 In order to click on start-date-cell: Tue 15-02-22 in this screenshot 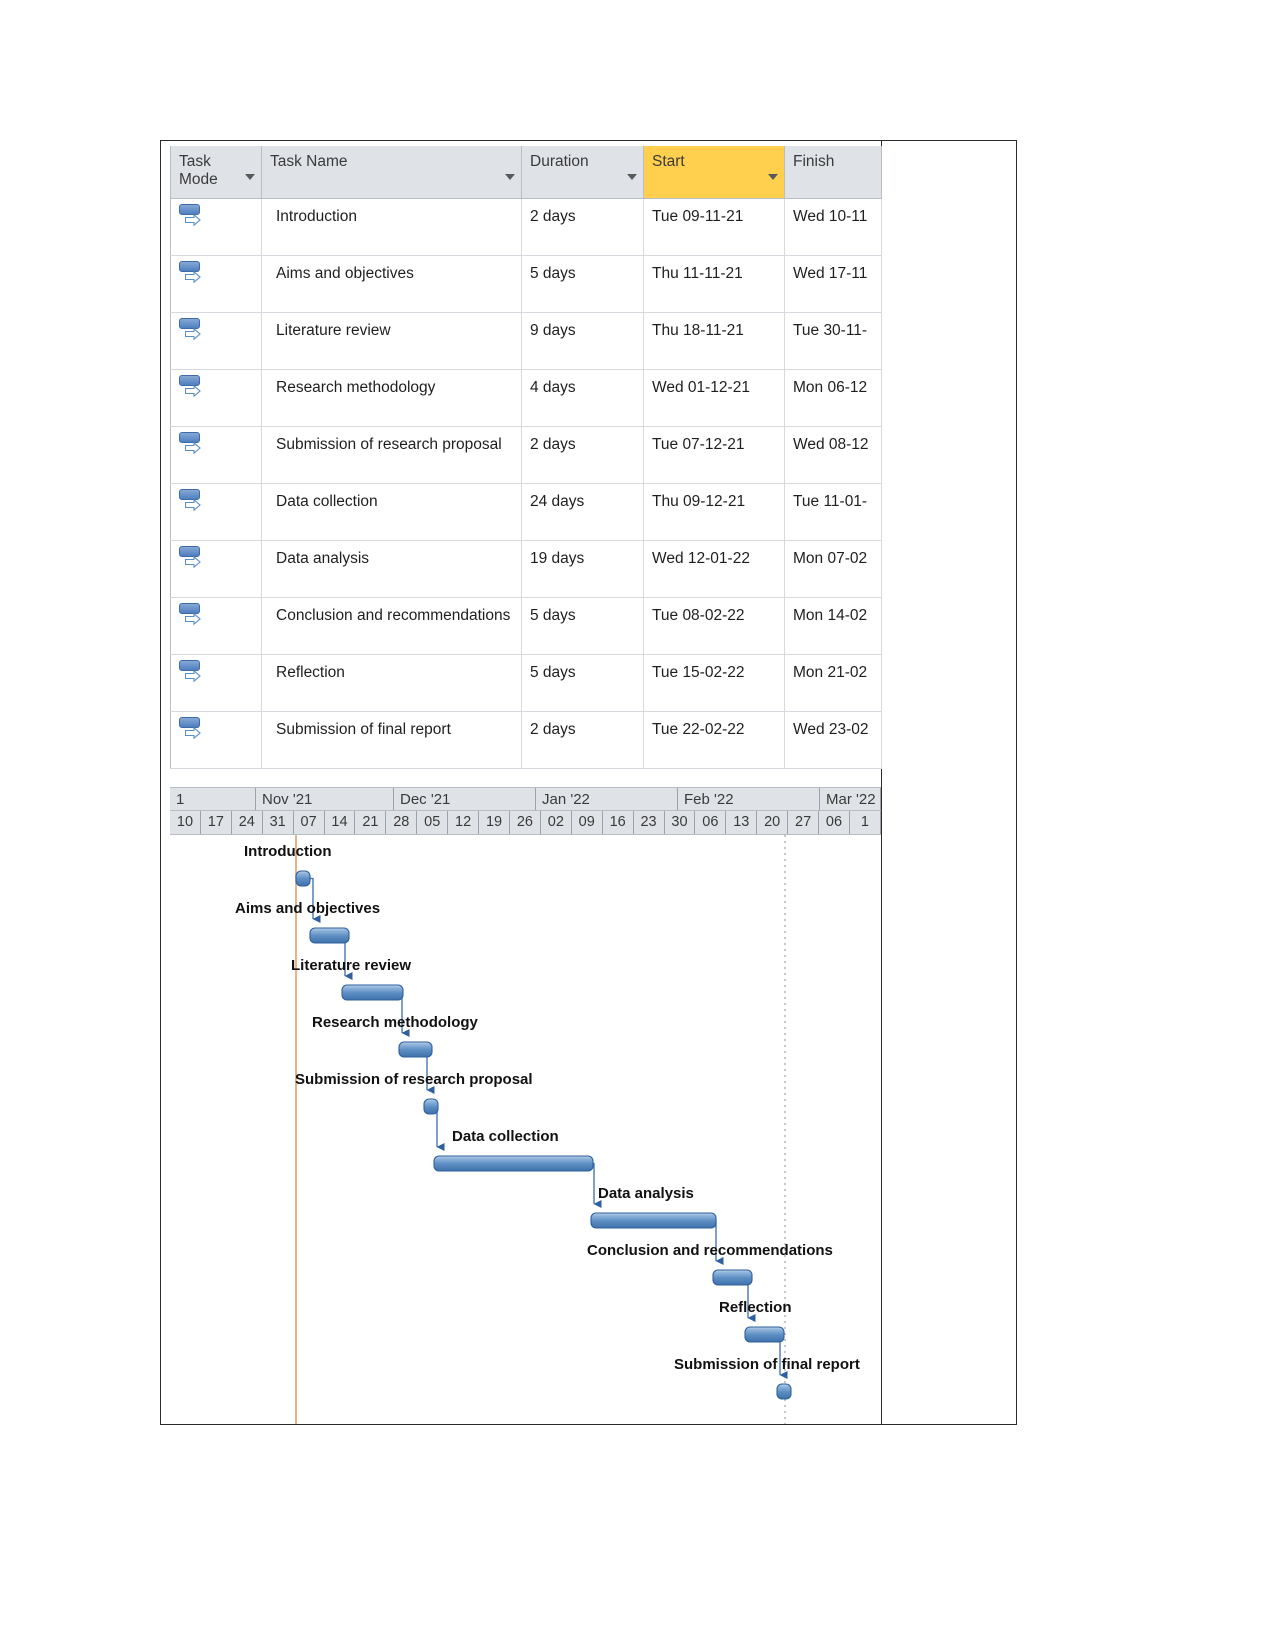, I will do `click(714, 682)`.